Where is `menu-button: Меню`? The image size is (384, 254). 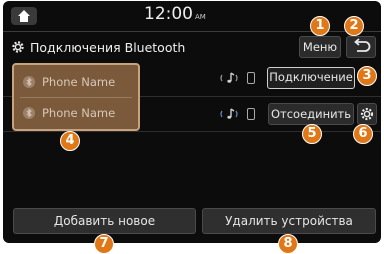
menu-button: Меню is located at coordinates (320, 47).